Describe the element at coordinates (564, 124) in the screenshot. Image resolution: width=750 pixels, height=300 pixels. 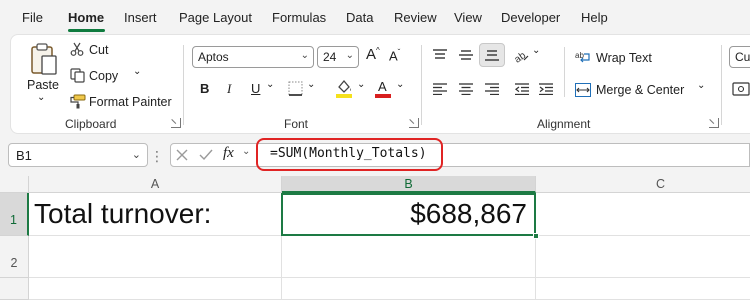
I see `alignment-group-label: Alignment` at that location.